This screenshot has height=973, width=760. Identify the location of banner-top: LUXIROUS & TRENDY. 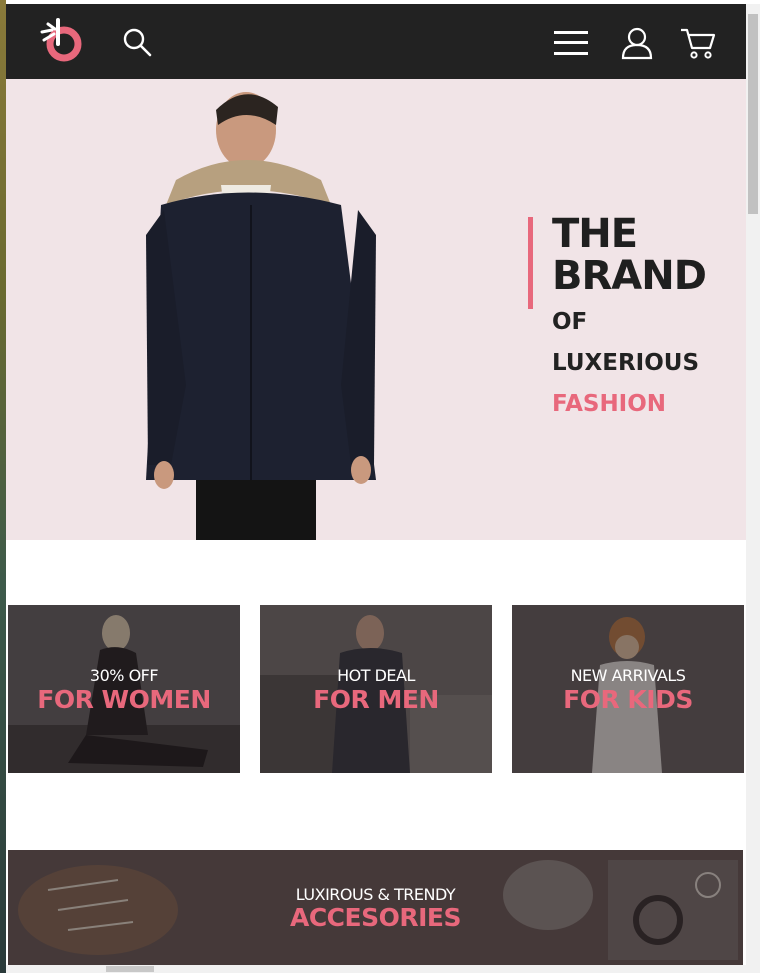
(375, 894).